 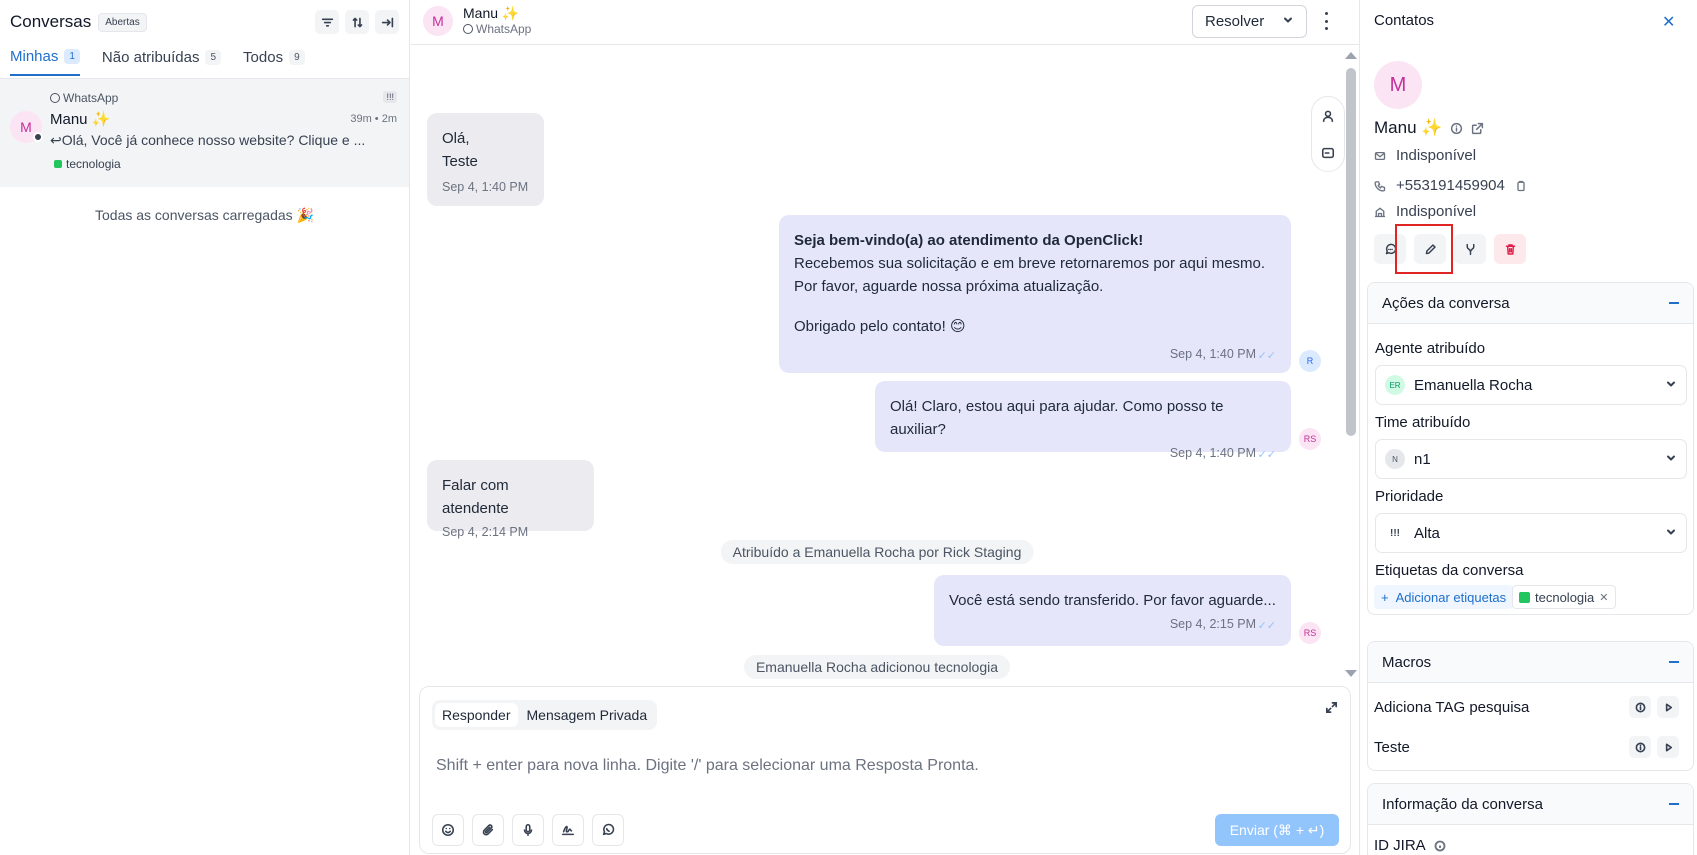 What do you see at coordinates (1331, 709) in the screenshot?
I see `expand-icon` at bounding box center [1331, 709].